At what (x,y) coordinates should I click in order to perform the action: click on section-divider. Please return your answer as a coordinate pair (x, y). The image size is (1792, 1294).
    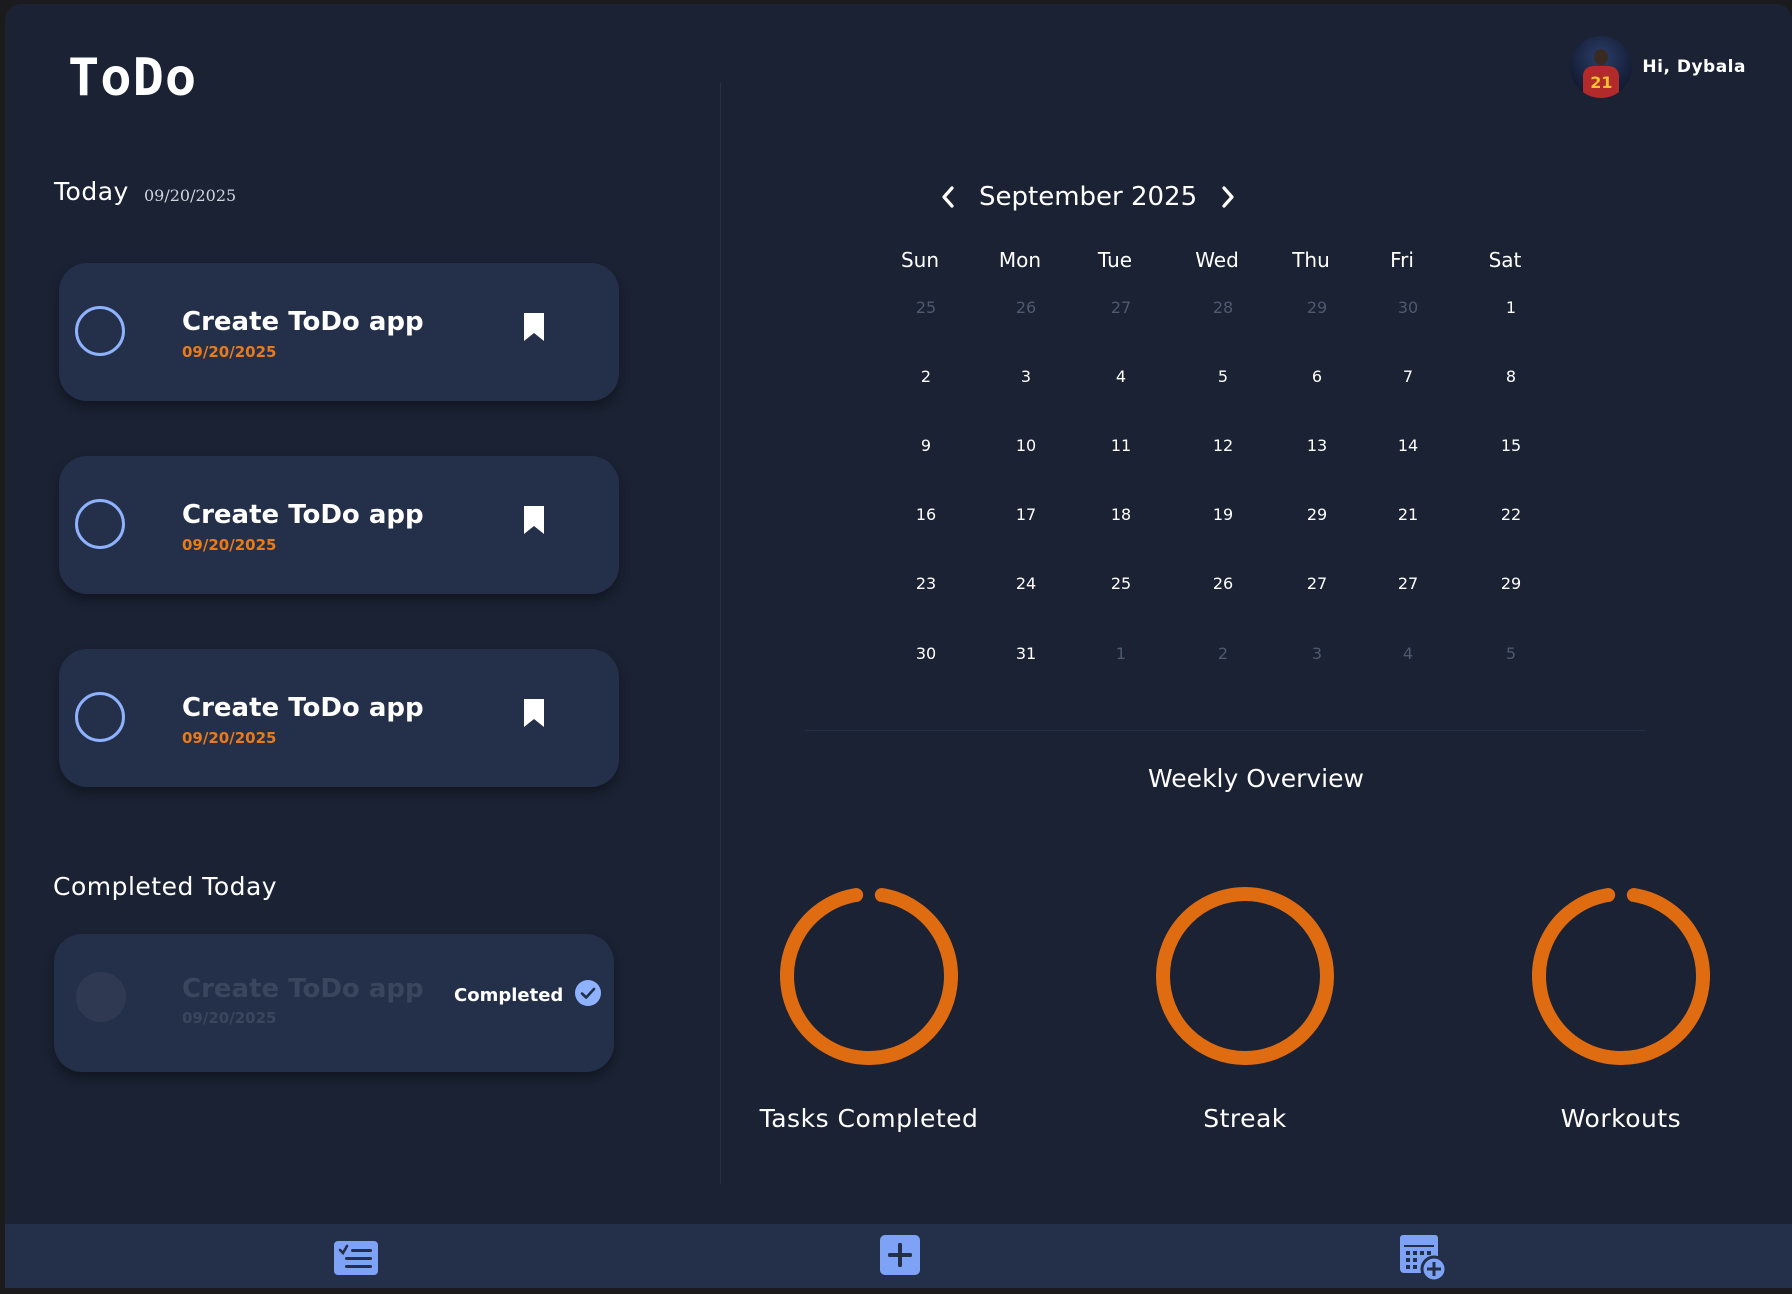
    Looking at the image, I should click on (1225, 730).